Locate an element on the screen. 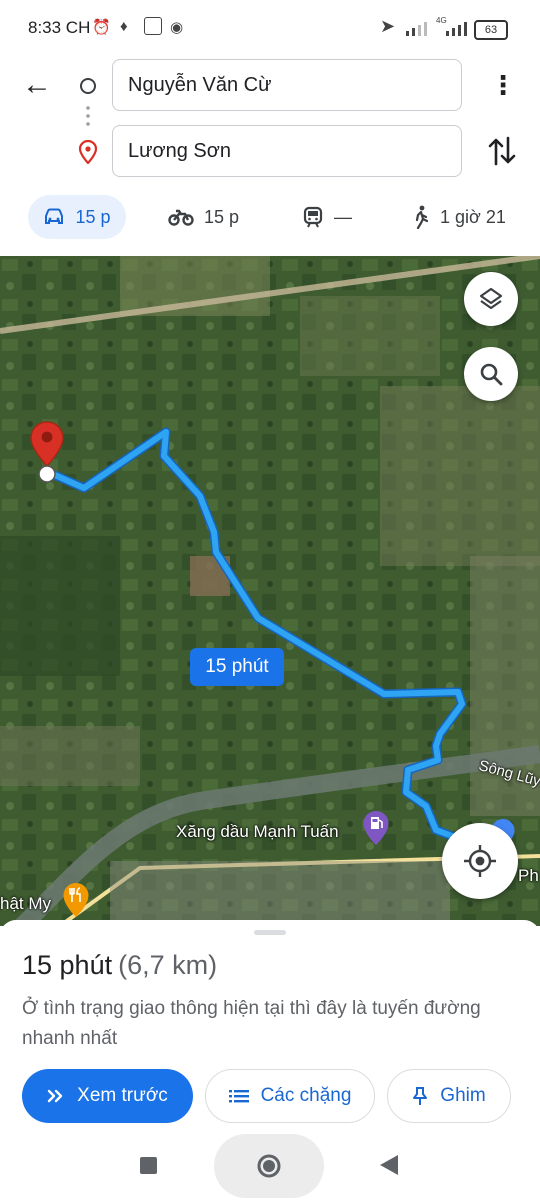 This screenshot has height=1200, width=540. location-arrow-icon: ➤ is located at coordinates (388, 26).